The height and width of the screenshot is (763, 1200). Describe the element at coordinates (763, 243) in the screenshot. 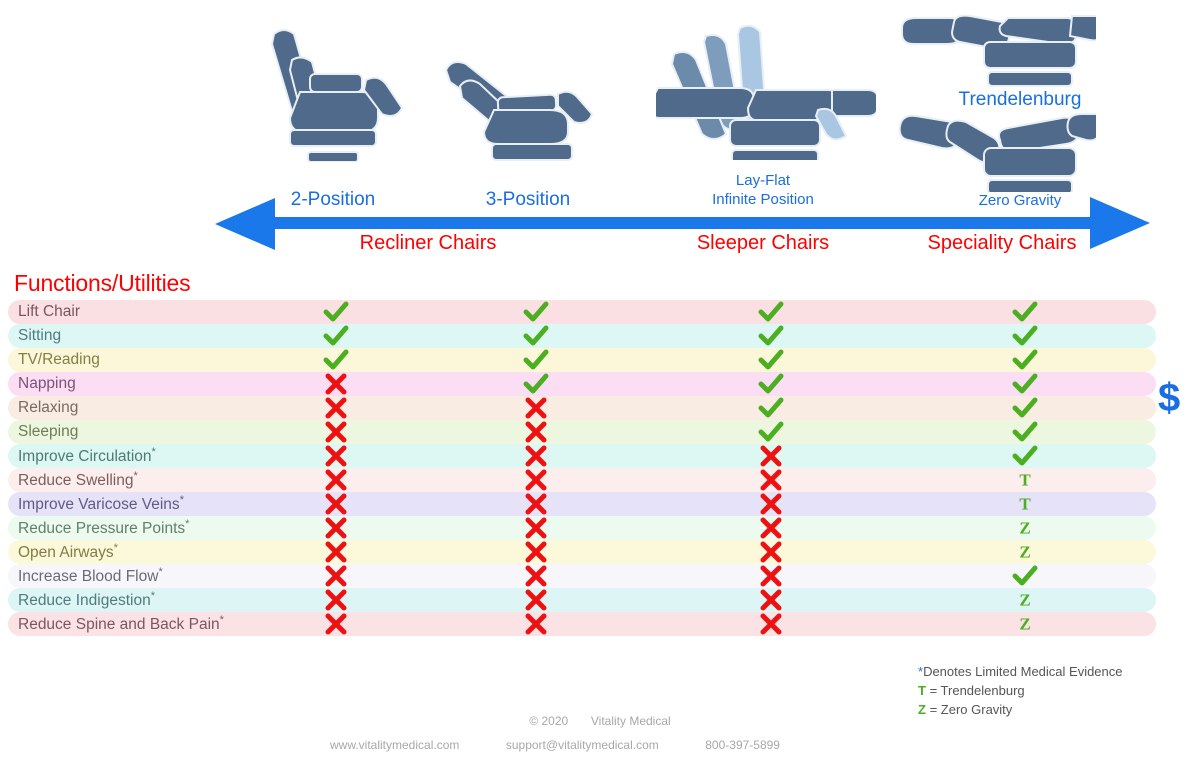

I see `category-label-sleeper: Sleeper Chairs` at that location.